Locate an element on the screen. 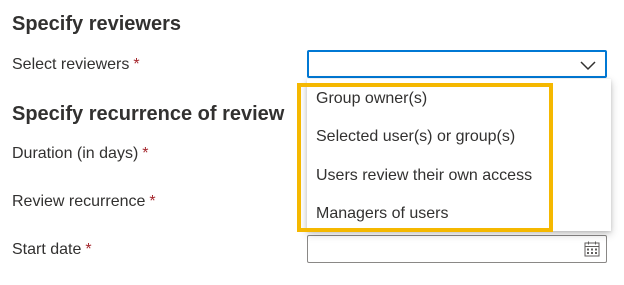 The image size is (624, 285). duration-label-text: Duration (in days) is located at coordinates (75, 153).